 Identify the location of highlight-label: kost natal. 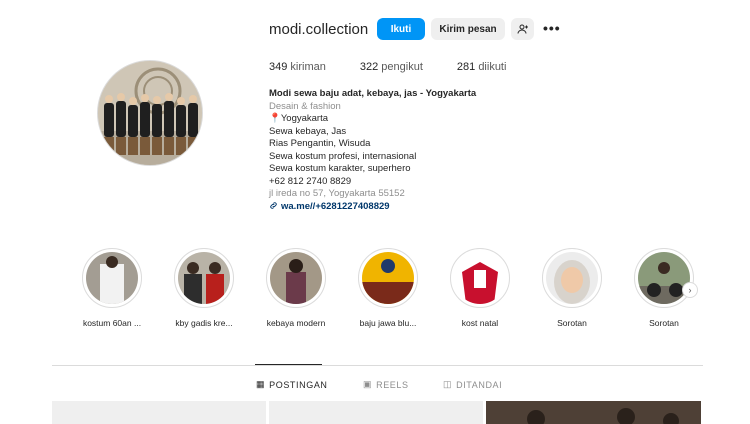
(480, 323).